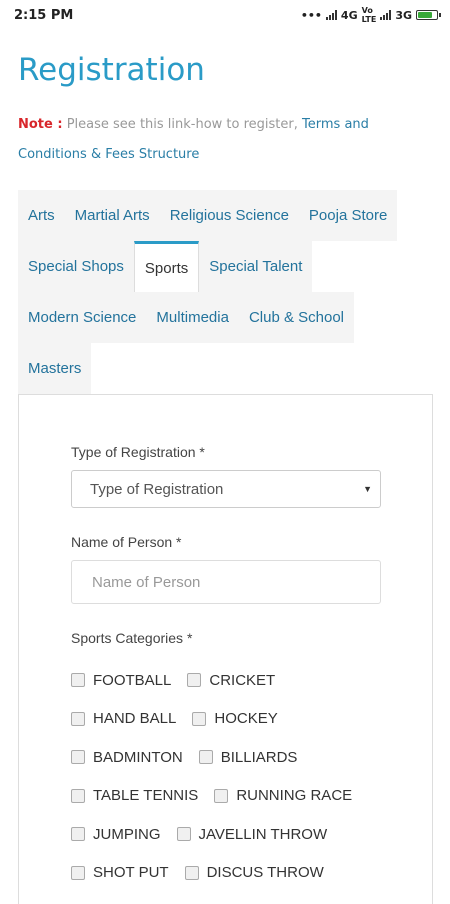 The width and height of the screenshot is (450, 904). What do you see at coordinates (226, 582) in the screenshot?
I see `name-input: Name of Person` at bounding box center [226, 582].